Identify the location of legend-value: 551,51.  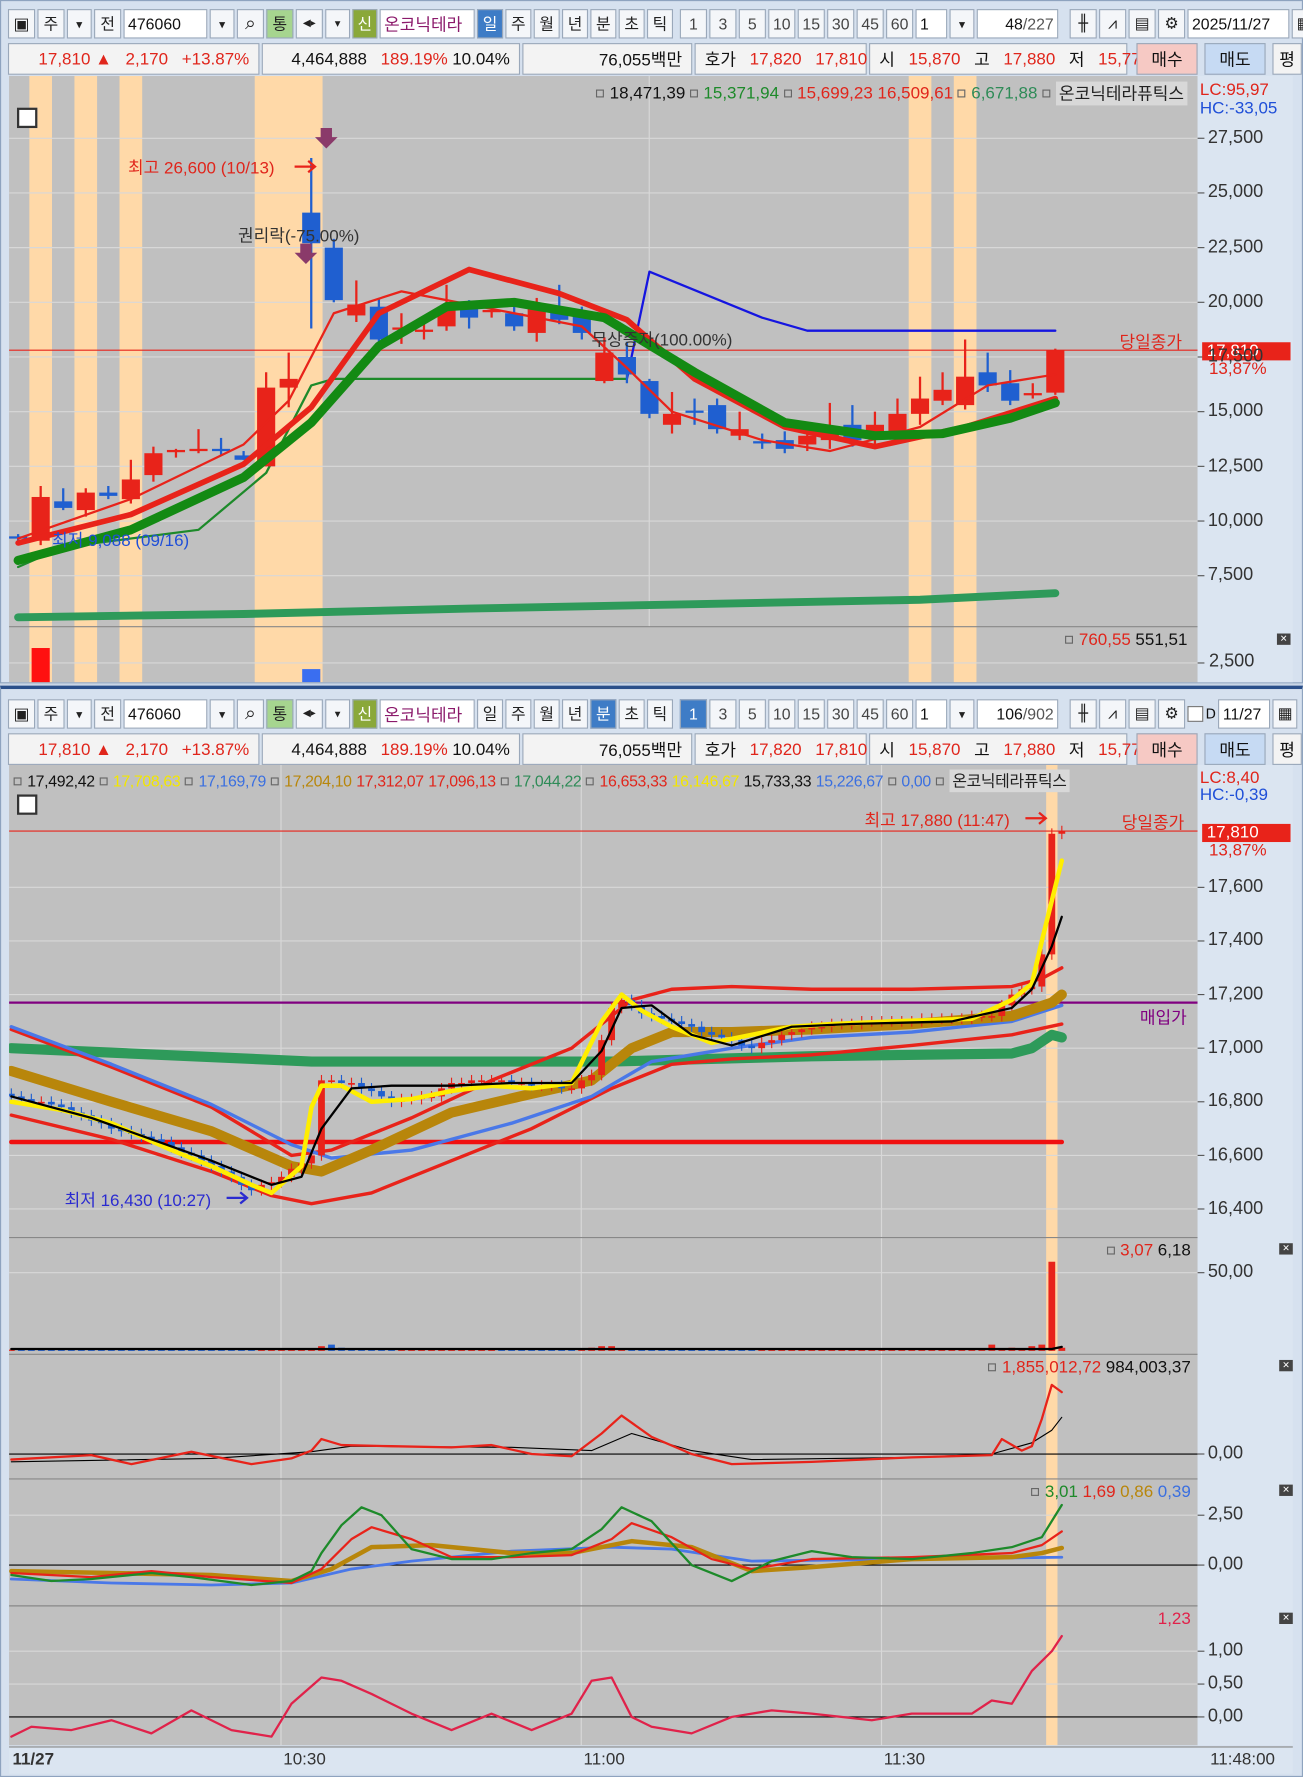
(1161, 640).